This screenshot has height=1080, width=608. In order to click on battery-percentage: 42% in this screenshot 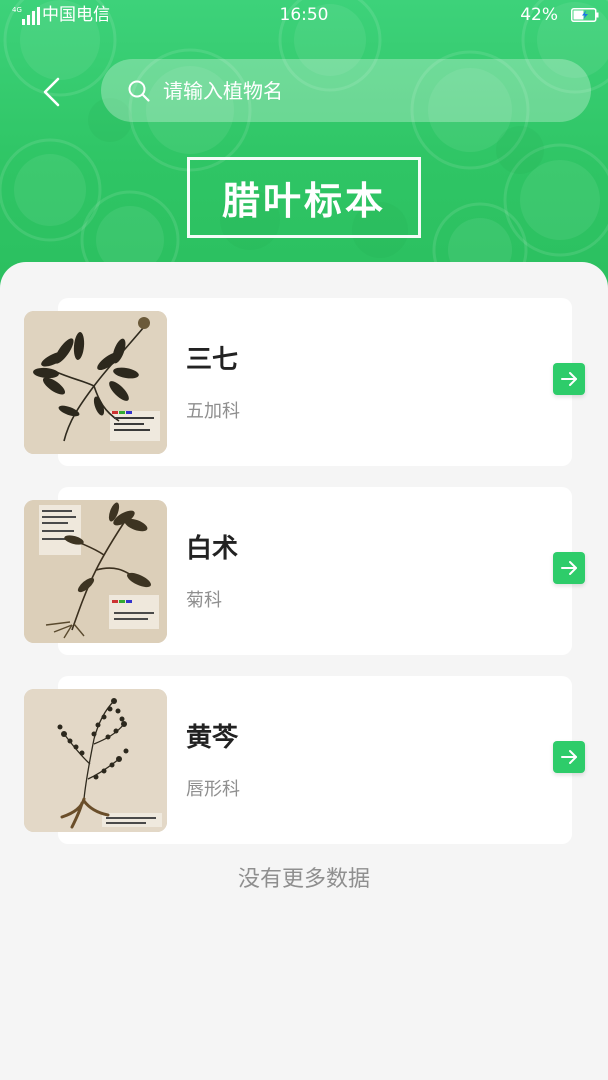, I will do `click(539, 15)`.